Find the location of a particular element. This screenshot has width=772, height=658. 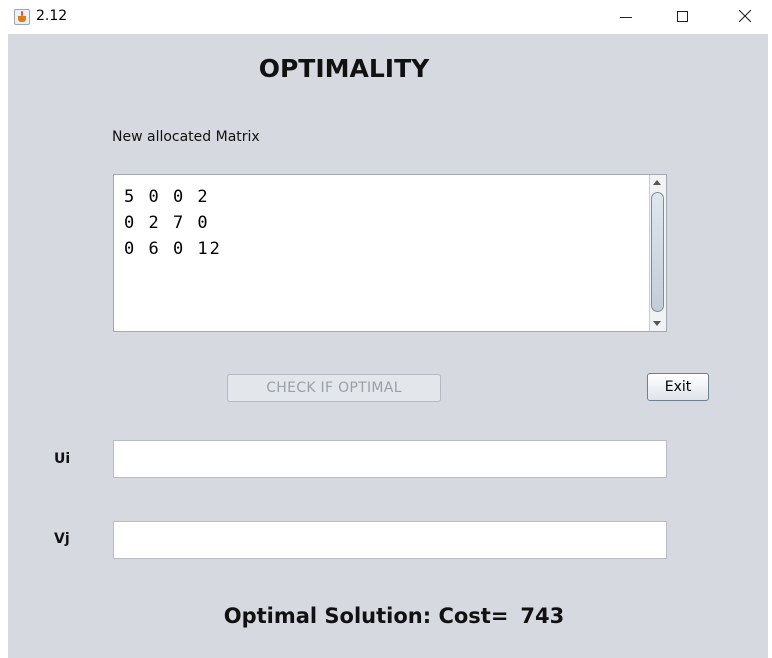

exit-button: Exit is located at coordinates (678, 387).